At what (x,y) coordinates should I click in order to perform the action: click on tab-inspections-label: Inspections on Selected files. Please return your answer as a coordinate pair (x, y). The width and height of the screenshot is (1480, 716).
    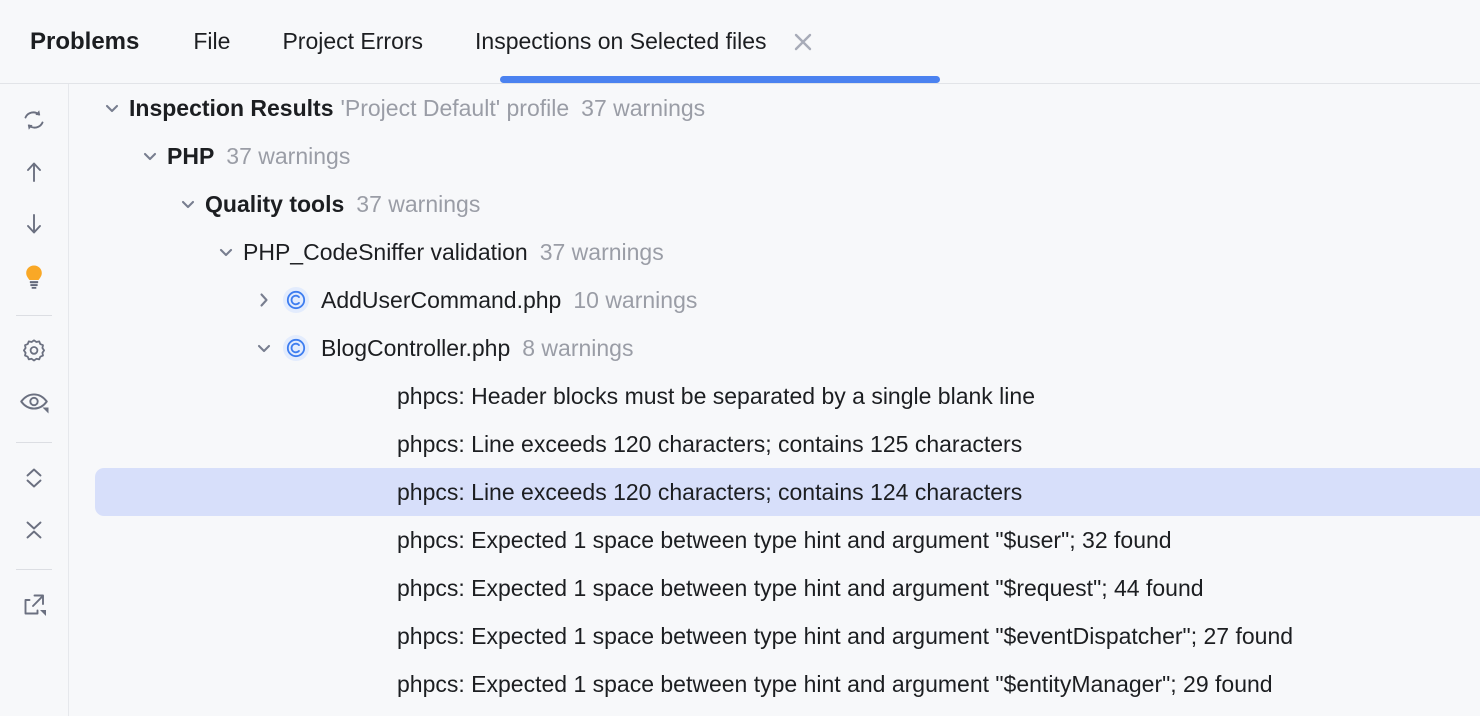
    Looking at the image, I should click on (621, 41).